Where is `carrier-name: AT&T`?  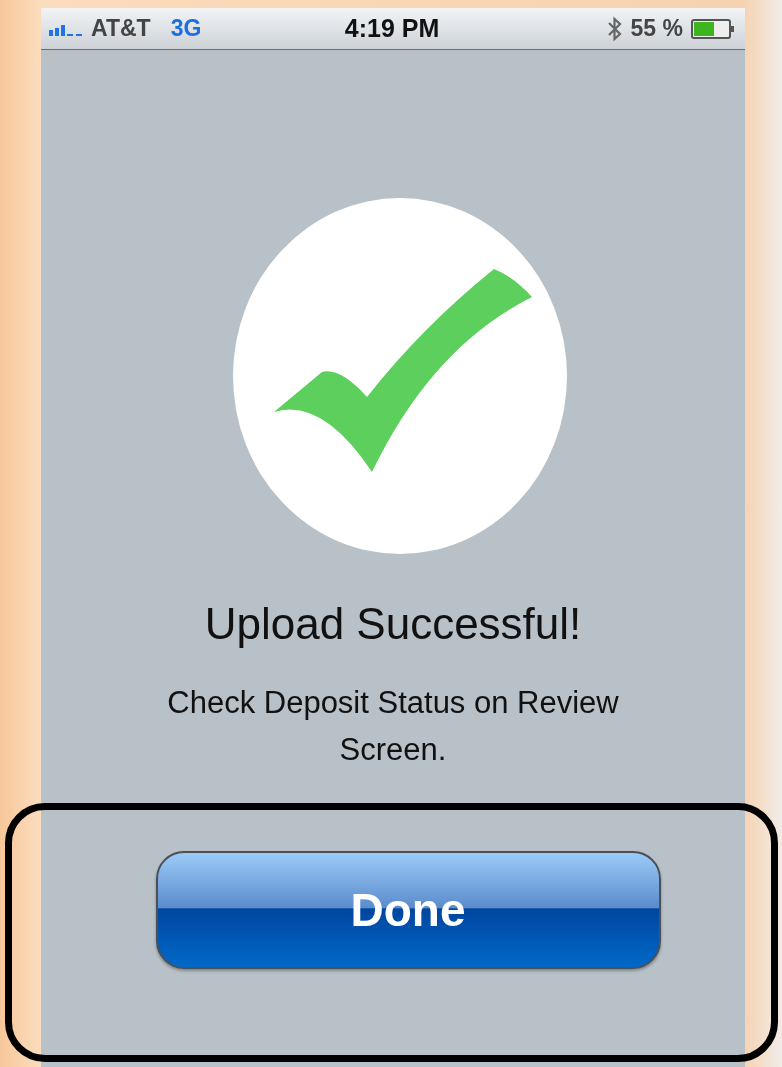 carrier-name: AT&T is located at coordinates (121, 28).